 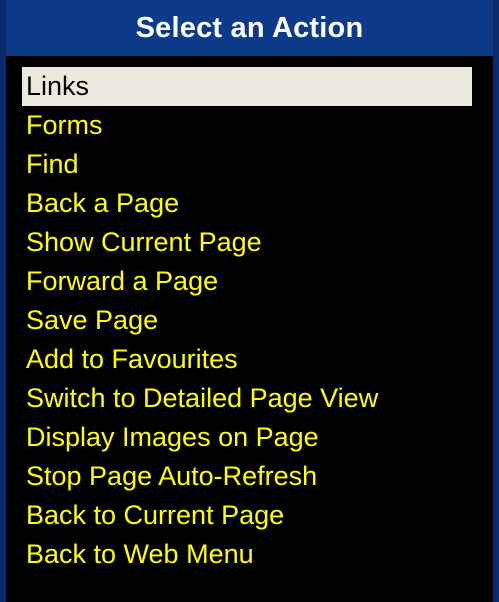 What do you see at coordinates (247, 242) in the screenshot?
I see `menu-item-show-current-page: Show Current Page` at bounding box center [247, 242].